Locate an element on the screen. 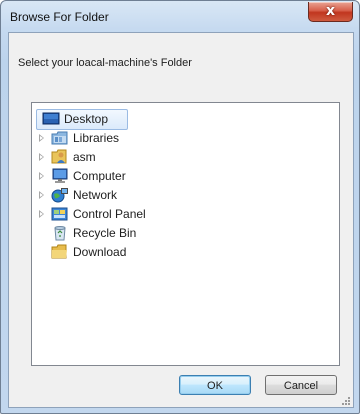  desktop-icon is located at coordinates (51, 119).